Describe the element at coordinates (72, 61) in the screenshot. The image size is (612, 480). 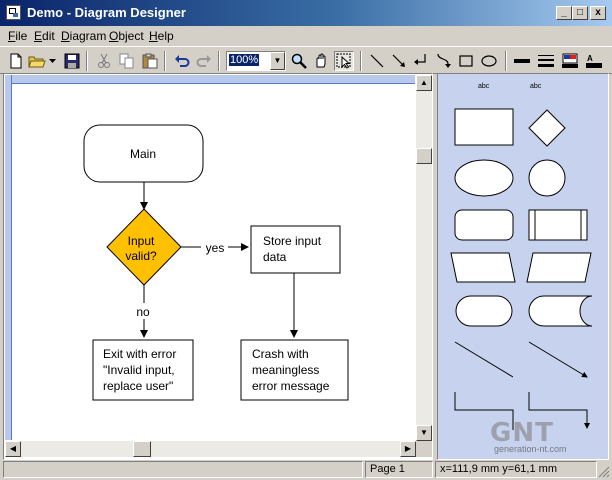
I see `save-disk-icon` at that location.